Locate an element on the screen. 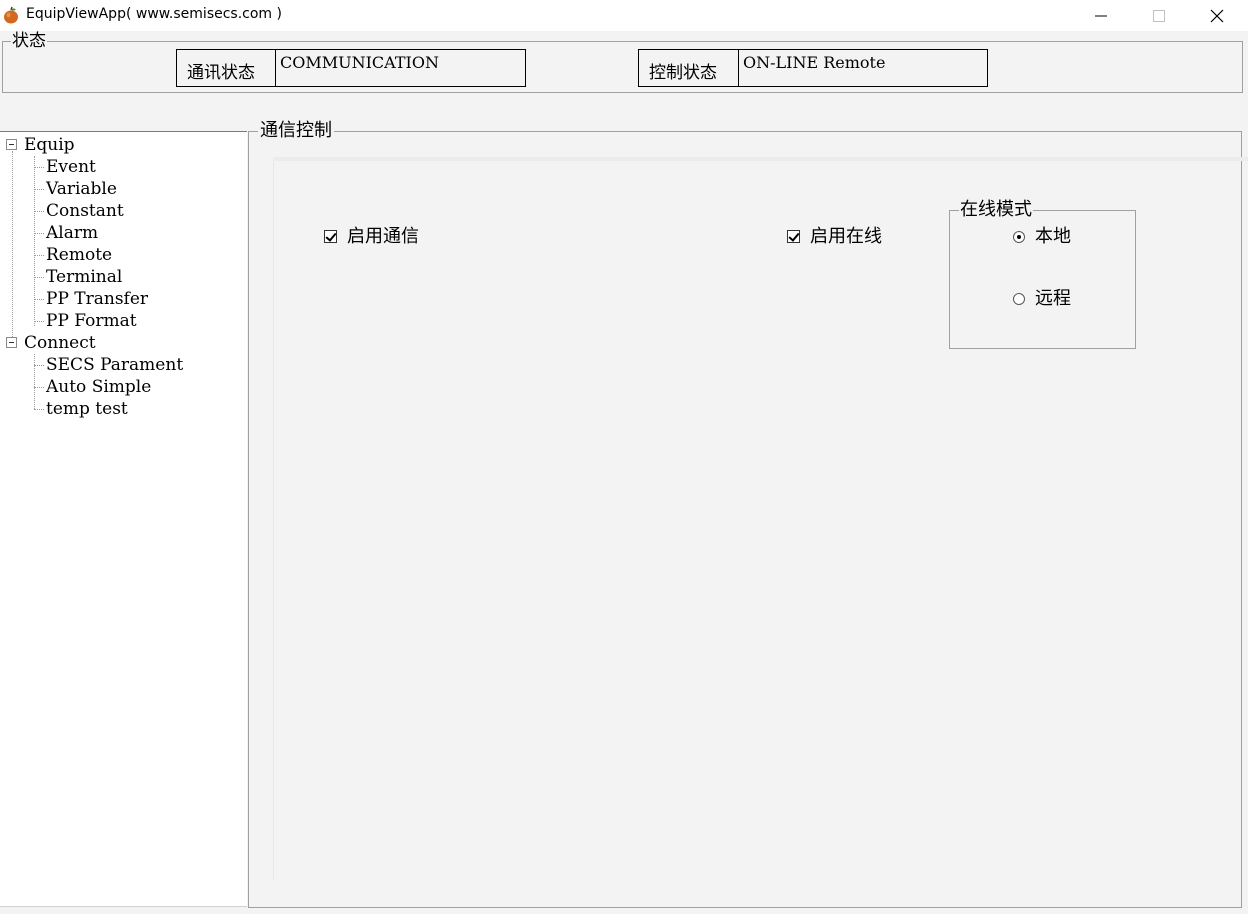 The height and width of the screenshot is (914, 1248). tree-item-constant: Constant is located at coordinates (85, 211).